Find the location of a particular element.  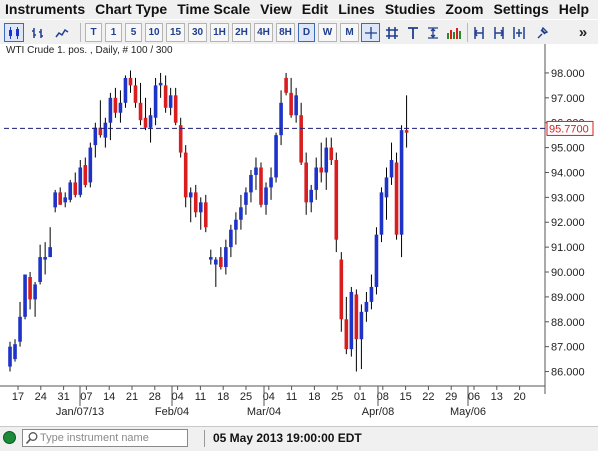

timeframe-2h-button: 2H is located at coordinates (241, 32).